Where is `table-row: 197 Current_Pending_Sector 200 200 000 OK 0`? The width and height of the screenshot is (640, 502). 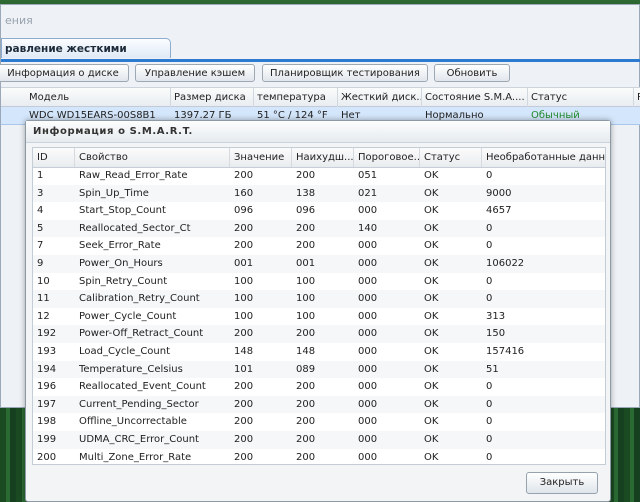 table-row: 197 Current_Pending_Sector 200 200 000 OK 0 is located at coordinates (319, 404).